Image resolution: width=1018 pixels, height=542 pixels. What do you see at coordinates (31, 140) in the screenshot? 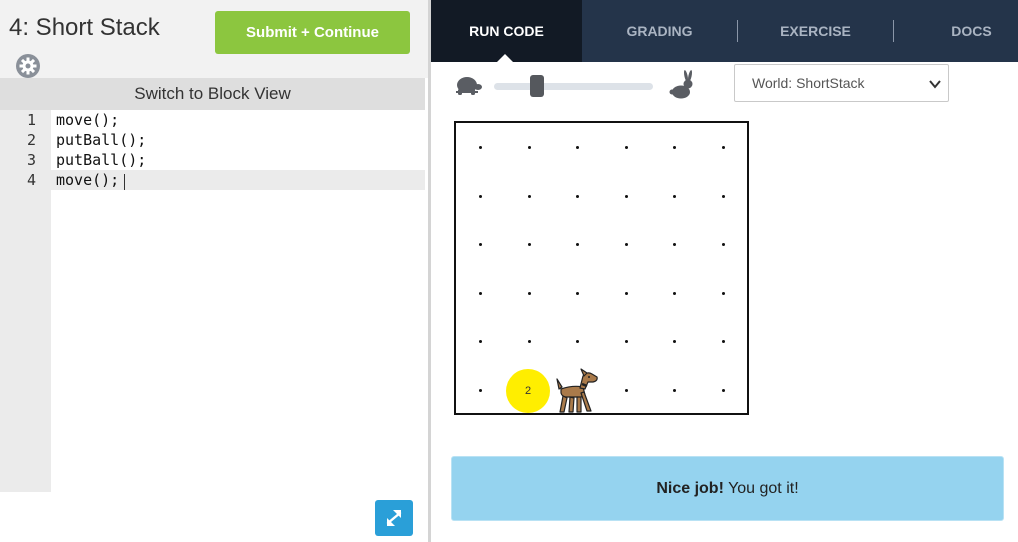
I see `line-number: 2` at bounding box center [31, 140].